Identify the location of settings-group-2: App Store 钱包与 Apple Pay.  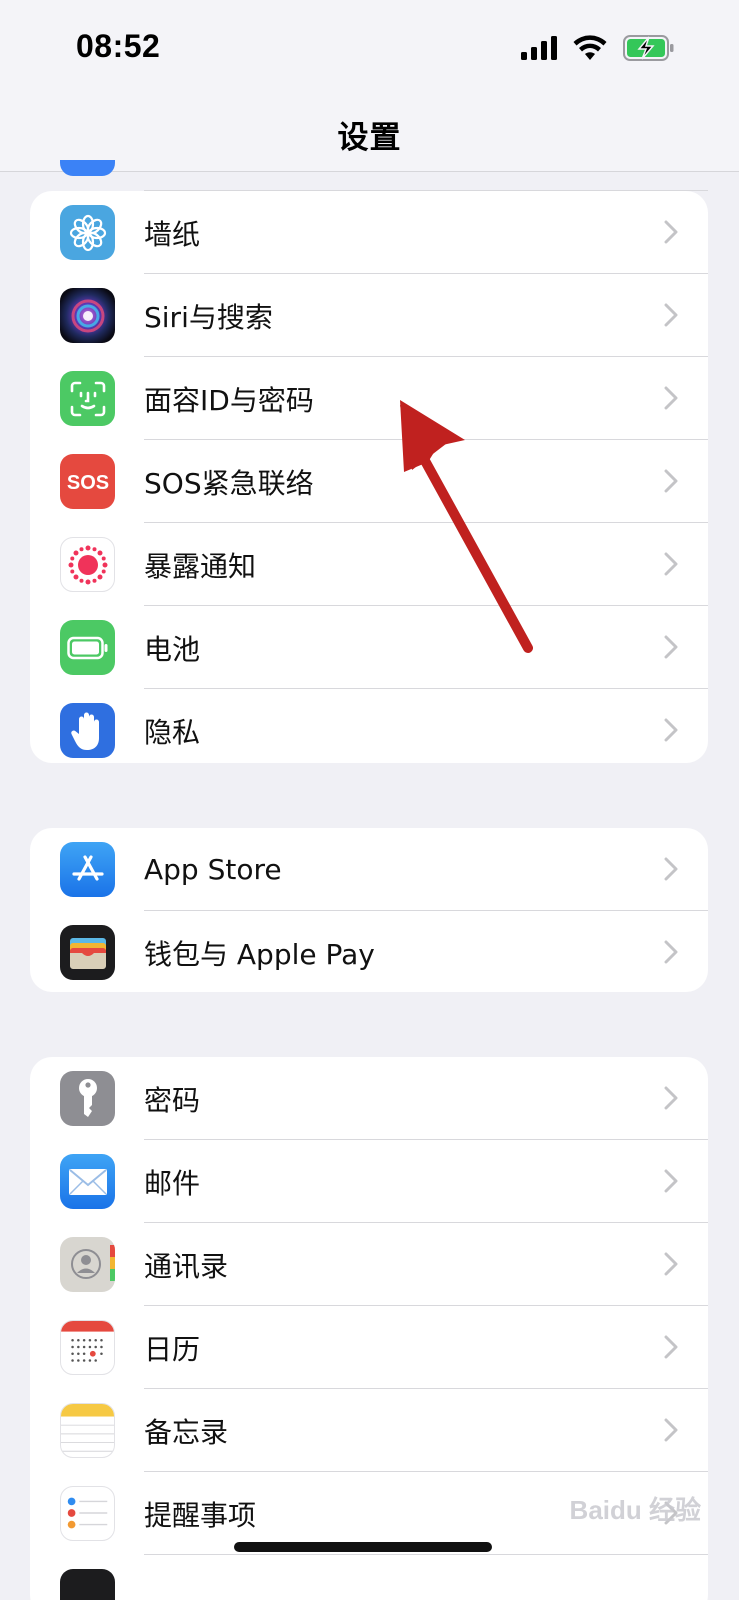
(369, 910).